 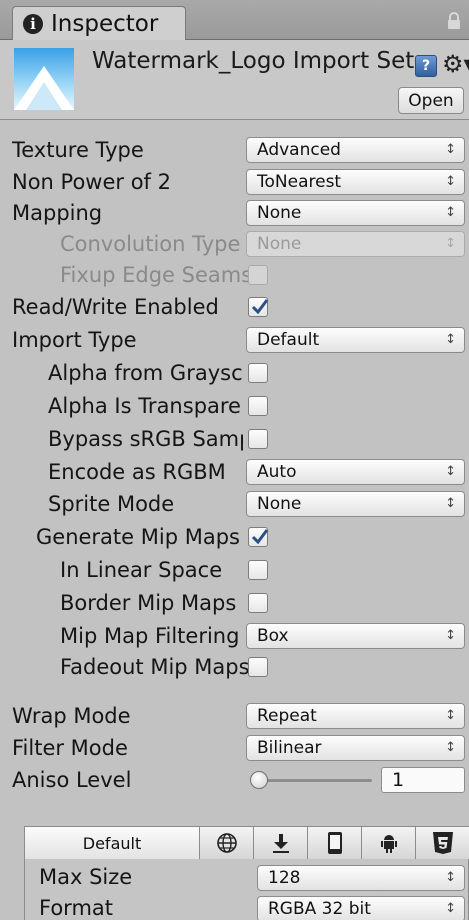 I want to click on read-write-enabled-checkbox, so click(x=258, y=307).